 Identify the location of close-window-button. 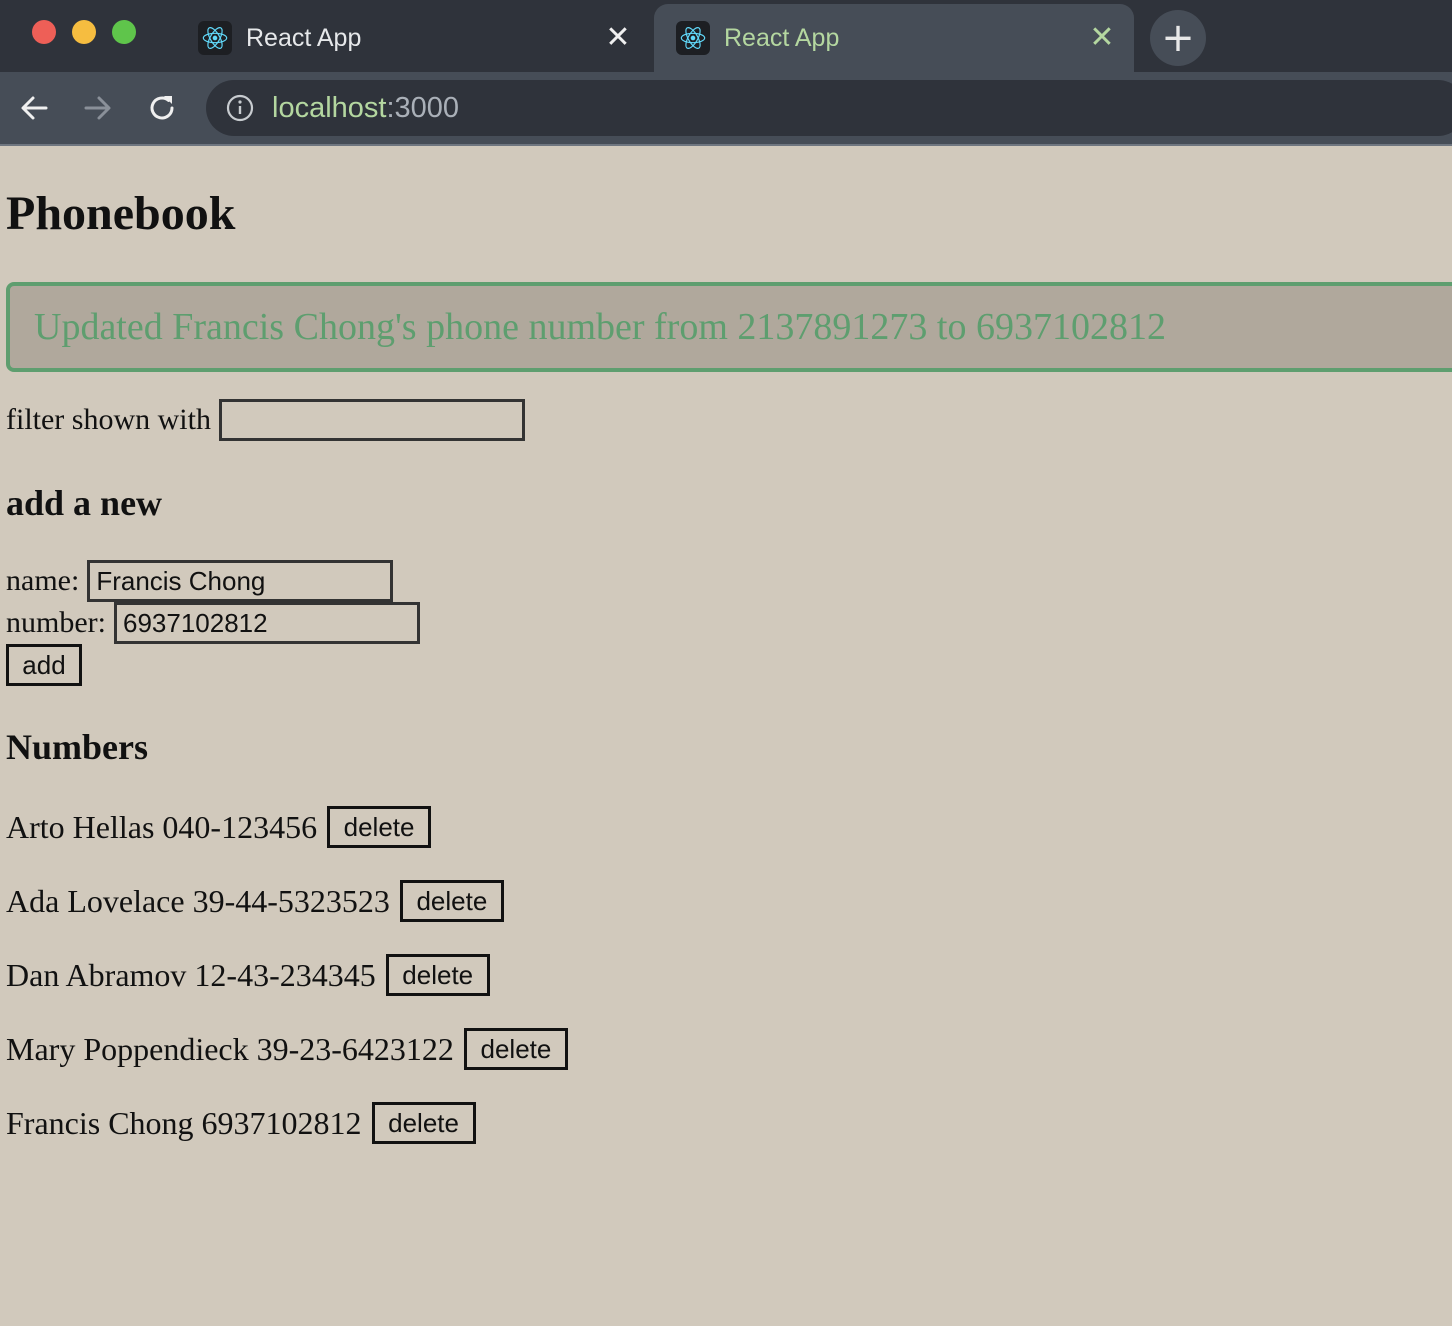
(44, 32).